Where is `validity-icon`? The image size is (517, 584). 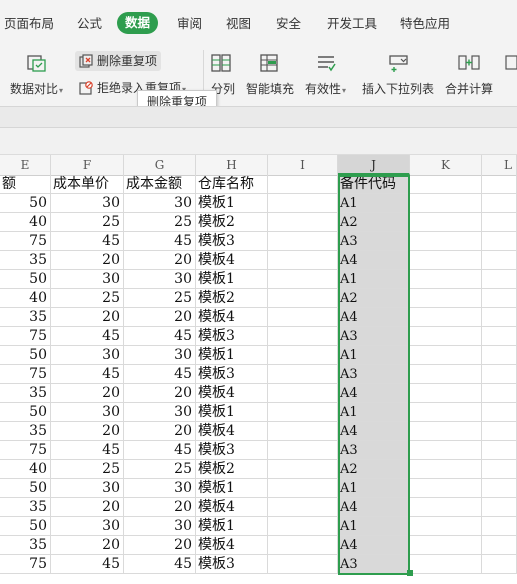
validity-icon is located at coordinates (326, 63).